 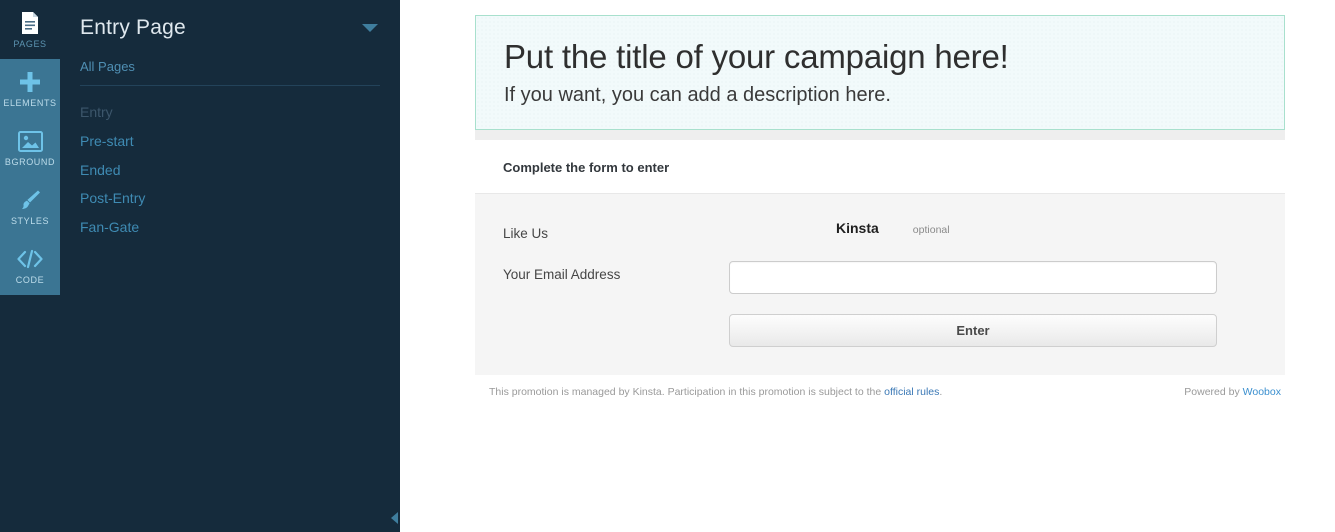 What do you see at coordinates (931, 229) in the screenshot?
I see `optional-badge: optional` at bounding box center [931, 229].